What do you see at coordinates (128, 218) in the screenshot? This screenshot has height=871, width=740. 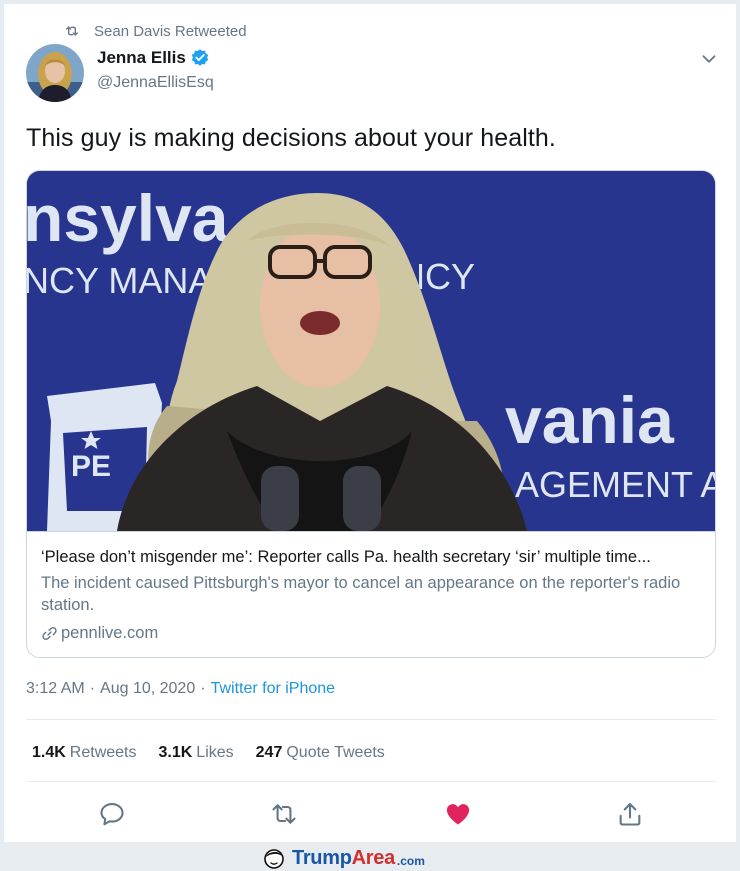 I see `backdrop-text-1: nsylva` at bounding box center [128, 218].